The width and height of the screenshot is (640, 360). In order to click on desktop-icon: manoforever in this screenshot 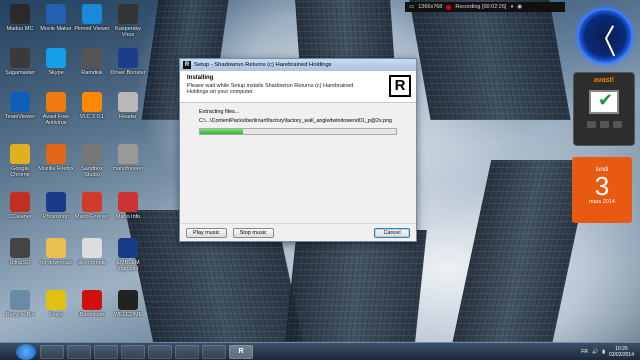, I will do `click(128, 158)`.